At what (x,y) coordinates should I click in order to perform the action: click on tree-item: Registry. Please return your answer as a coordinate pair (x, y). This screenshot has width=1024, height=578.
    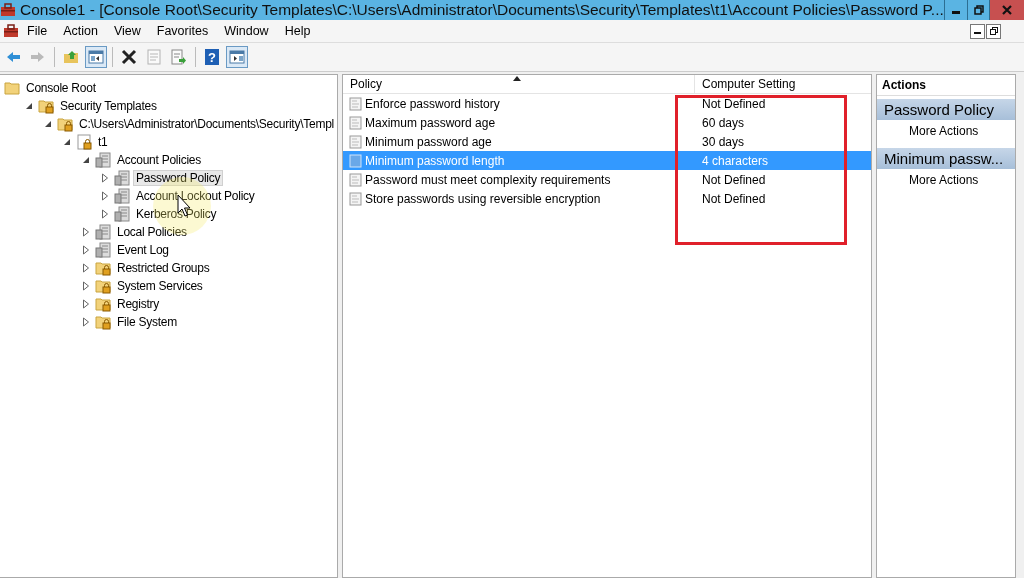
    Looking at the image, I should click on (138, 304).